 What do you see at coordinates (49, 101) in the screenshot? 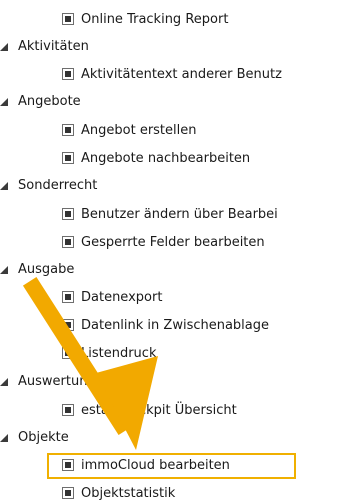
I see `tree-group-label: Angebote` at bounding box center [49, 101].